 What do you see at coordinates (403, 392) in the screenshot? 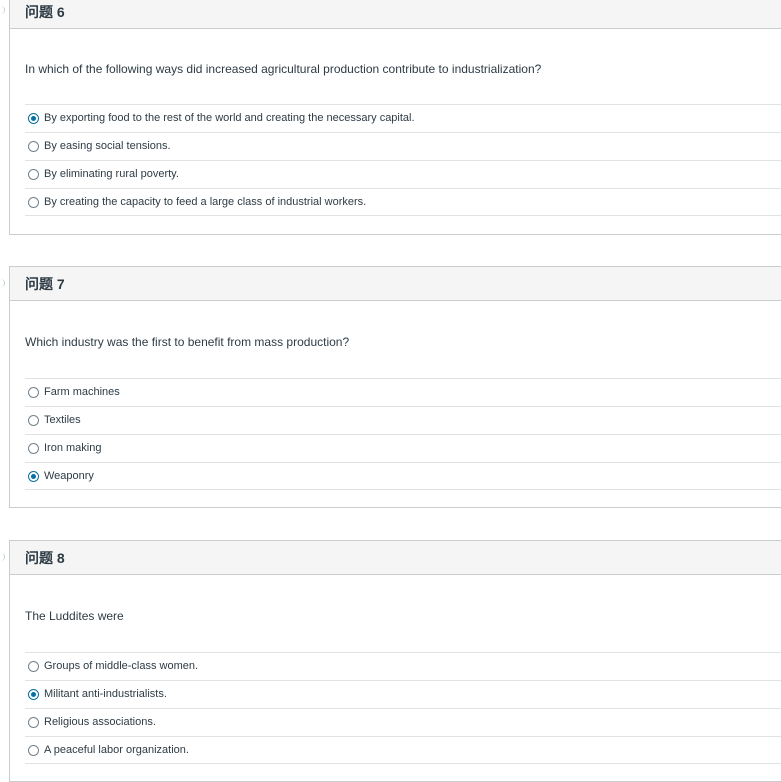
I see `answer-option: Farm machines` at bounding box center [403, 392].